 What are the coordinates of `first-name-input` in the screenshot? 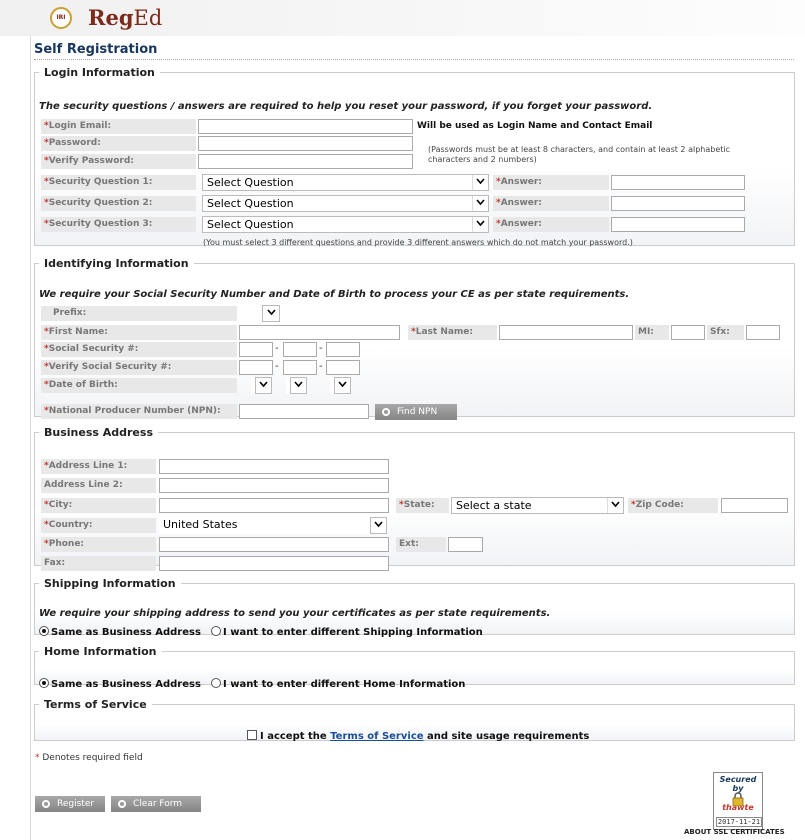 It's located at (319, 332).